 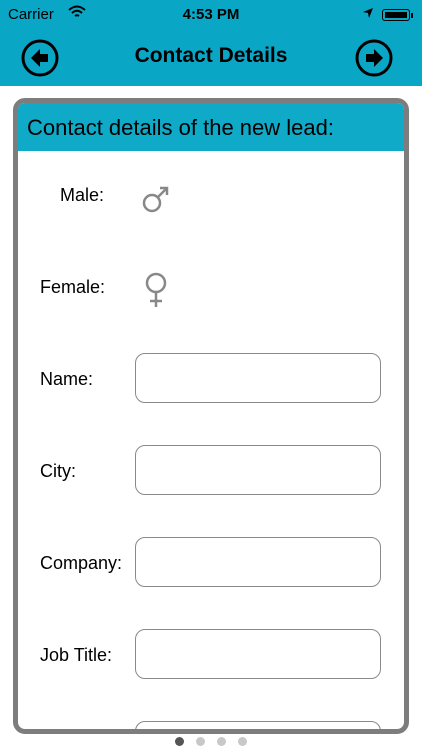 I want to click on next-field-partial, so click(x=258, y=725).